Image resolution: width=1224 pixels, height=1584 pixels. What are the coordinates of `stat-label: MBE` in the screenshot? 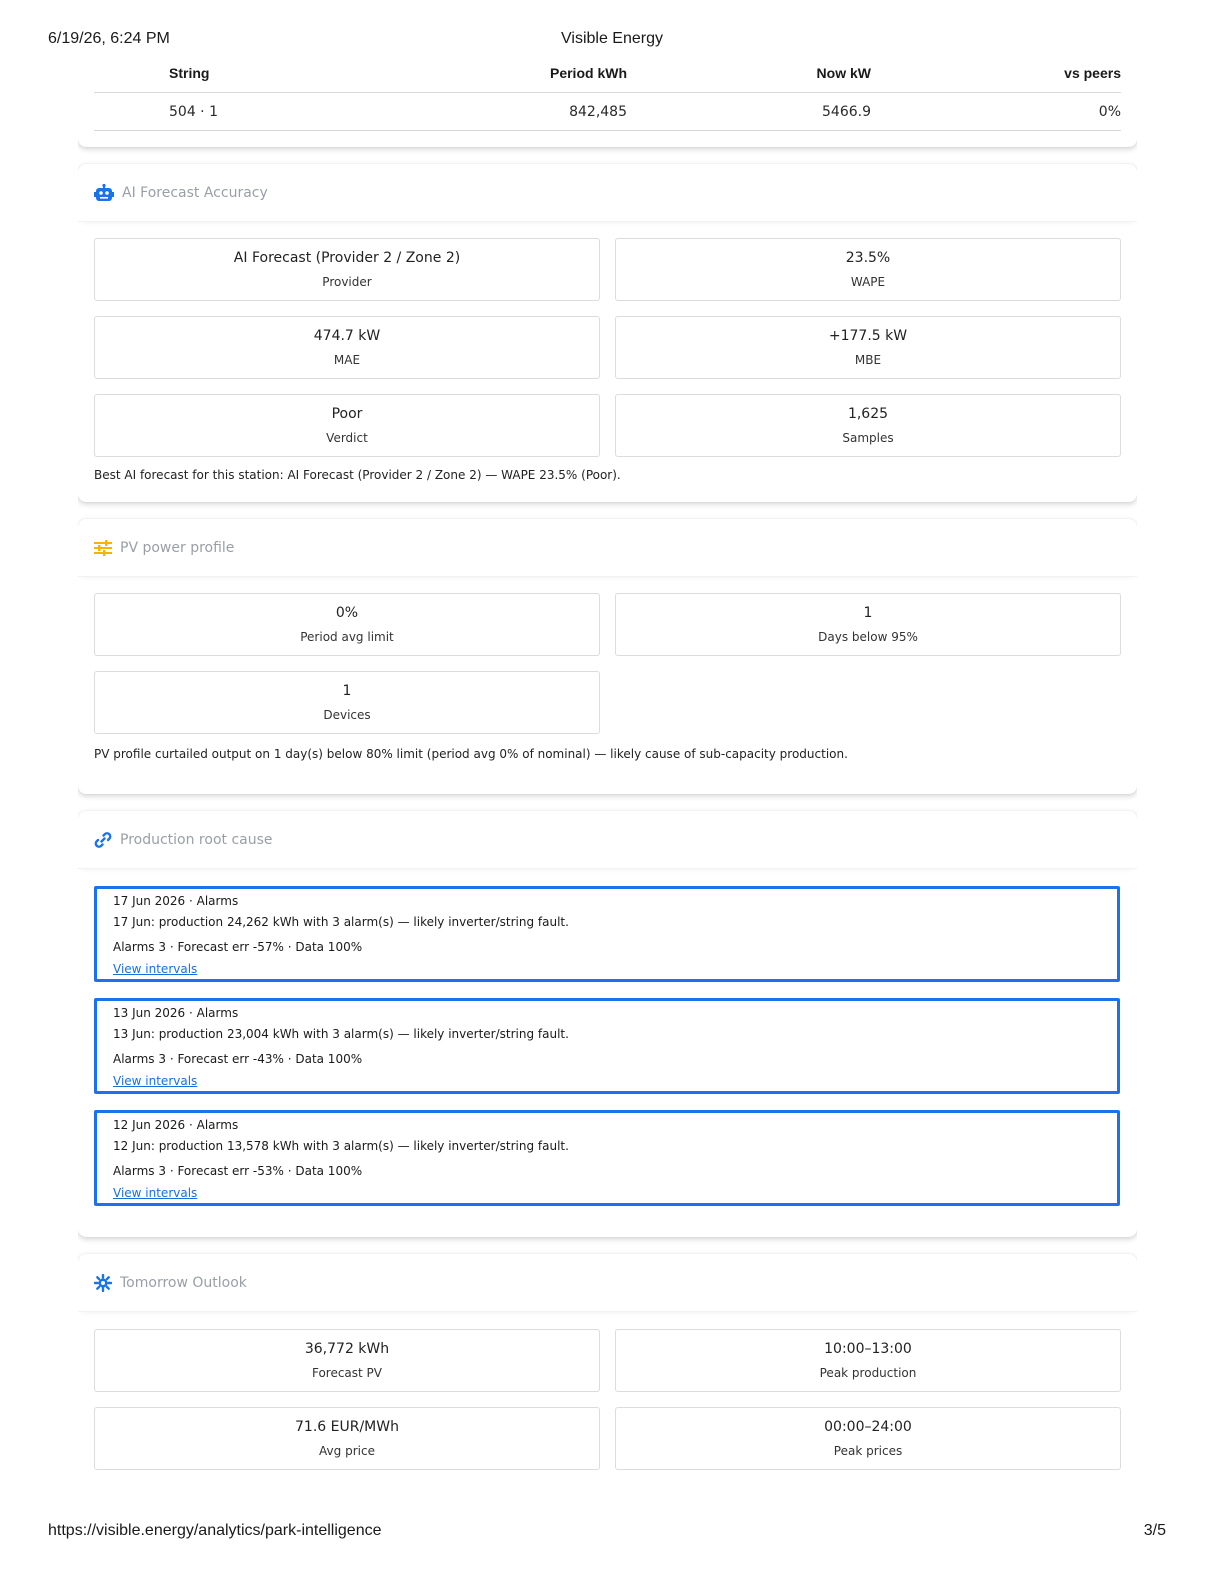 It's located at (868, 360).